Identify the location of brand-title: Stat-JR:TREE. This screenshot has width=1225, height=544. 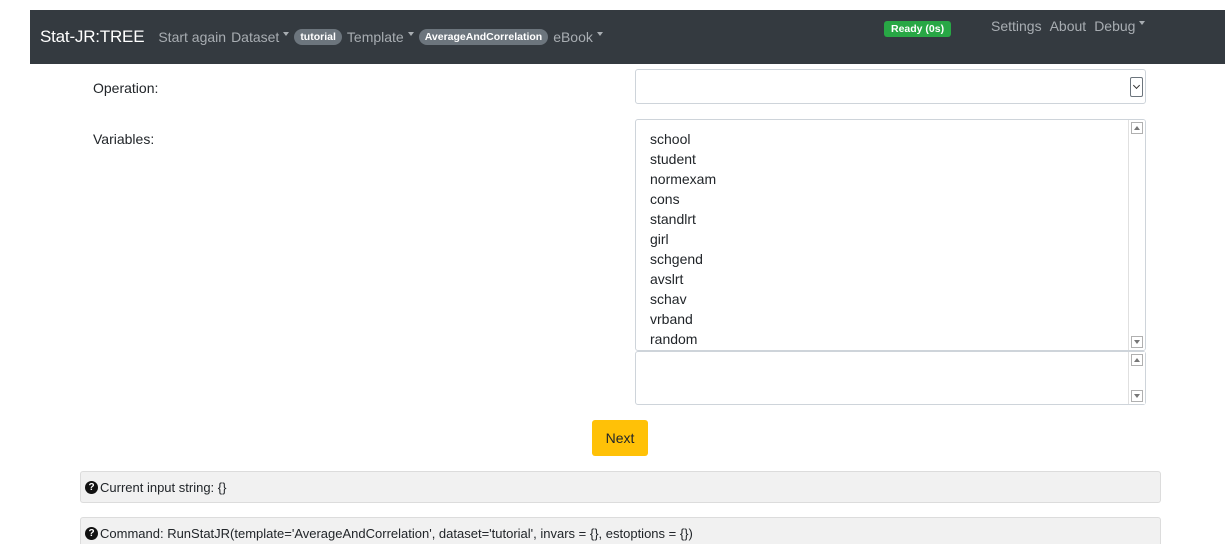
(92, 37).